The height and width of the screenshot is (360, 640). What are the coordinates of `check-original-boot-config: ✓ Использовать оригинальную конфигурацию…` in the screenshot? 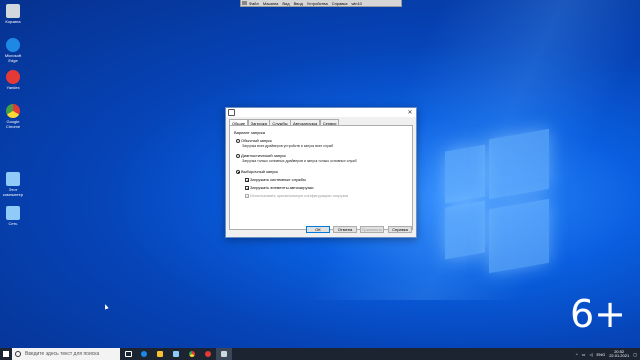 It's located at (297, 196).